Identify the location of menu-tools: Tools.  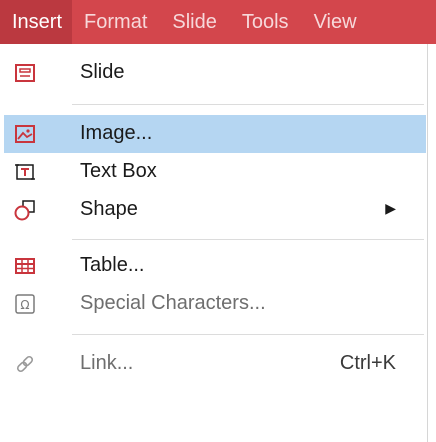
(266, 22).